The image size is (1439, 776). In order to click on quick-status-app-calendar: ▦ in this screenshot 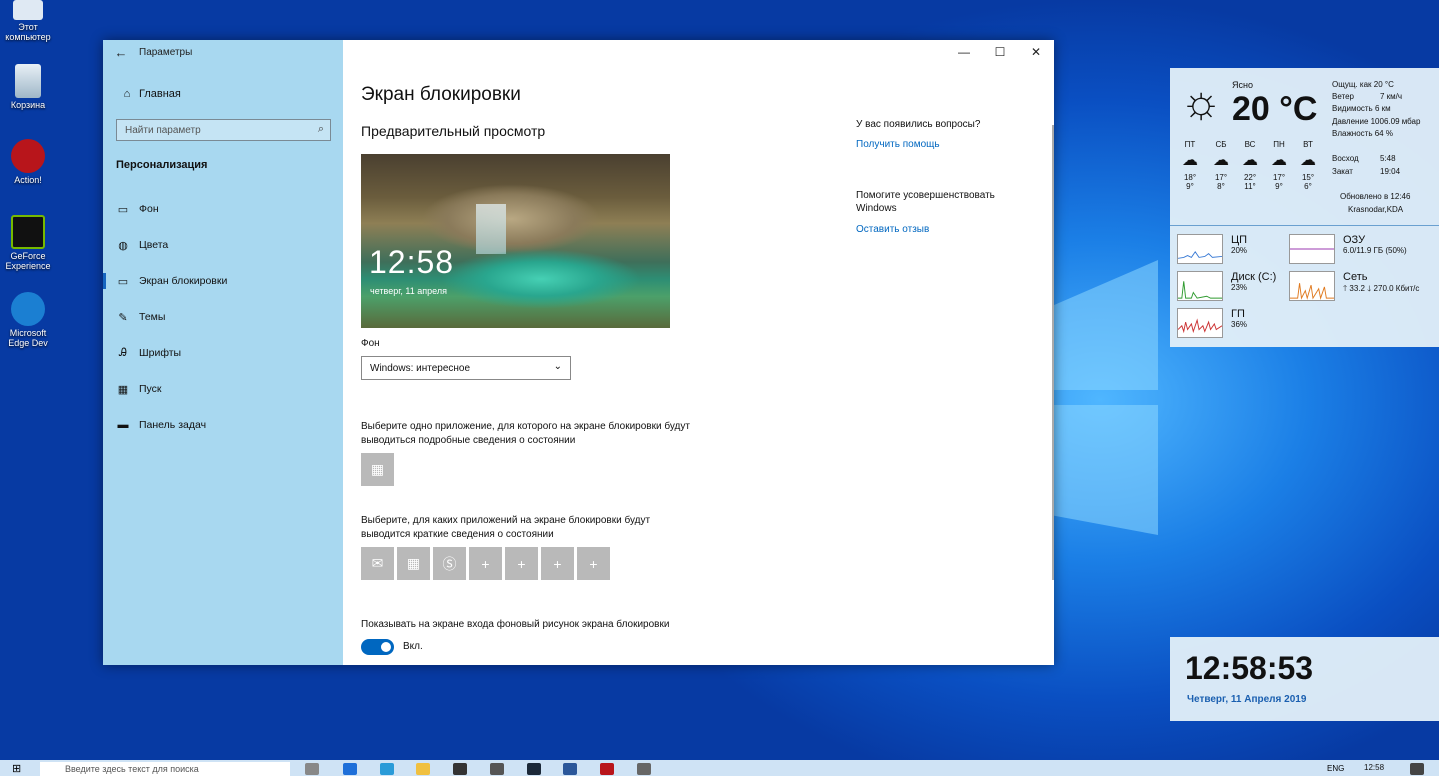, I will do `click(413, 563)`.